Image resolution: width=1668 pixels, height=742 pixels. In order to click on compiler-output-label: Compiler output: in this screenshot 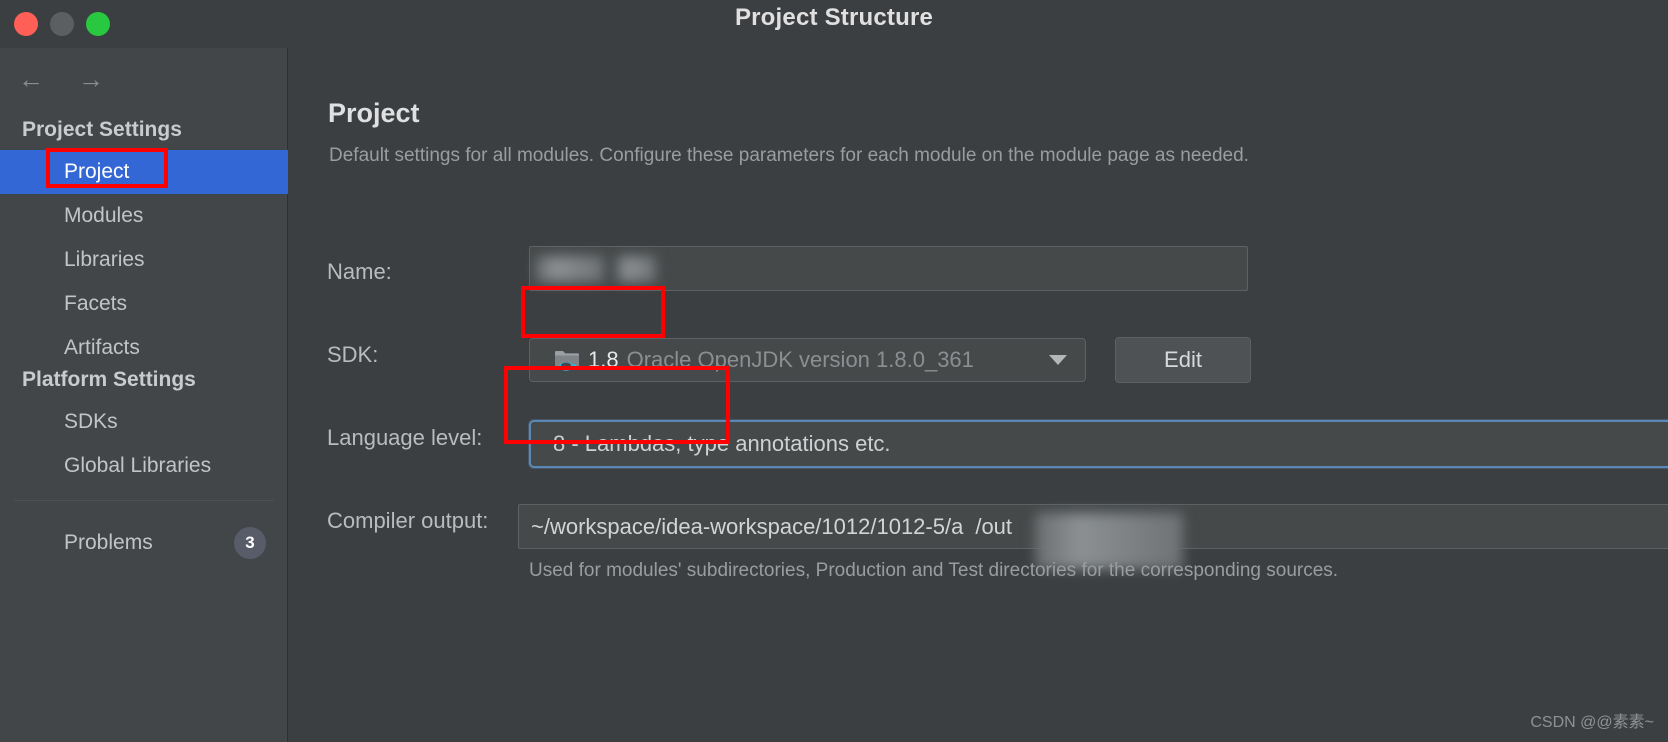, I will do `click(408, 520)`.